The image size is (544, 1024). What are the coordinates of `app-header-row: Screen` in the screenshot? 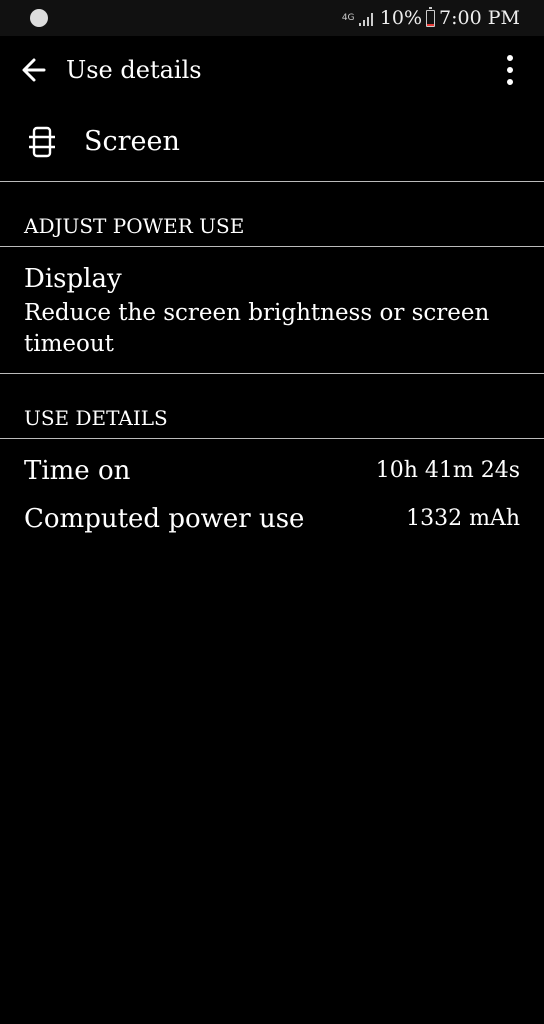 It's located at (272, 143).